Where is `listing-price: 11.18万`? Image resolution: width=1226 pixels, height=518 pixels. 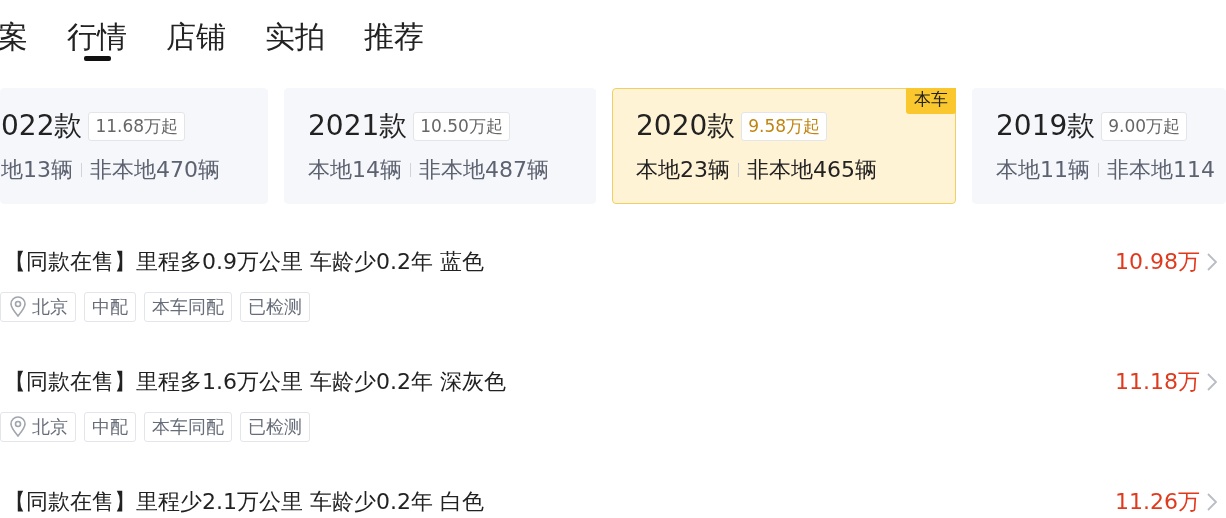 listing-price: 11.18万 is located at coordinates (1157, 382).